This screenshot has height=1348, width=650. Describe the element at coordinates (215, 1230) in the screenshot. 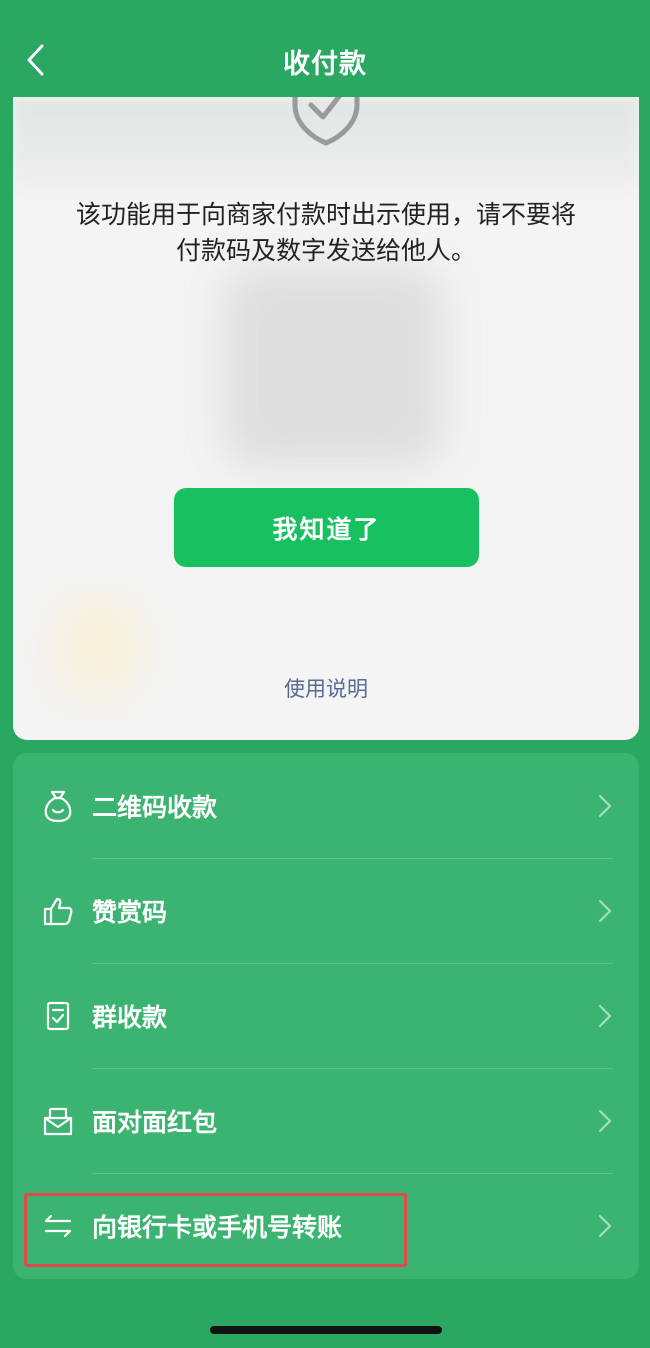

I see `highlight-annotation` at that location.